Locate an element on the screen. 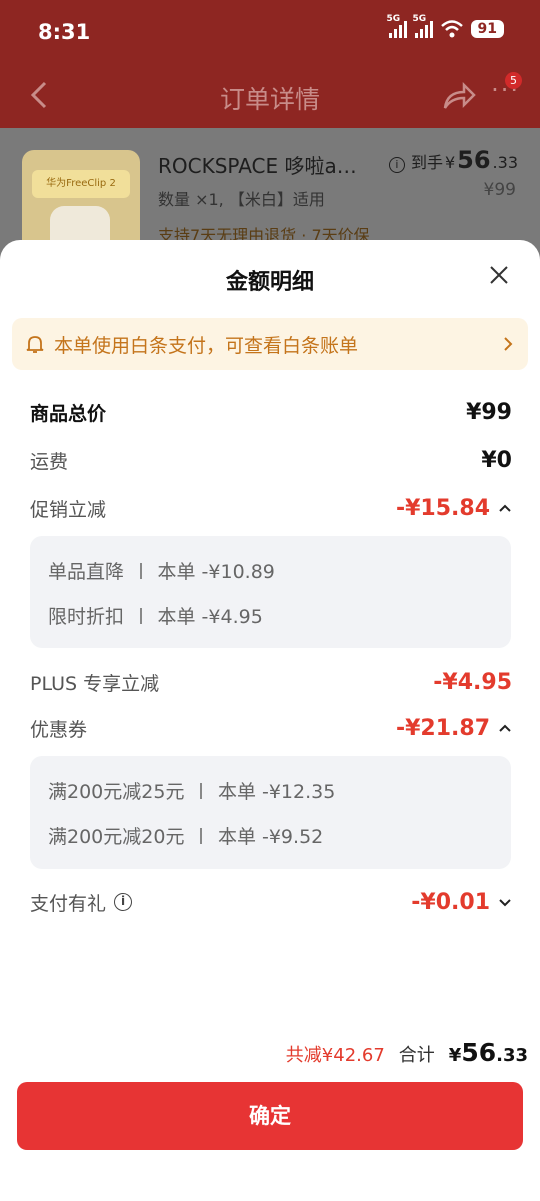 The height and width of the screenshot is (1201, 540). shipping-value: ¥0 is located at coordinates (496, 460).